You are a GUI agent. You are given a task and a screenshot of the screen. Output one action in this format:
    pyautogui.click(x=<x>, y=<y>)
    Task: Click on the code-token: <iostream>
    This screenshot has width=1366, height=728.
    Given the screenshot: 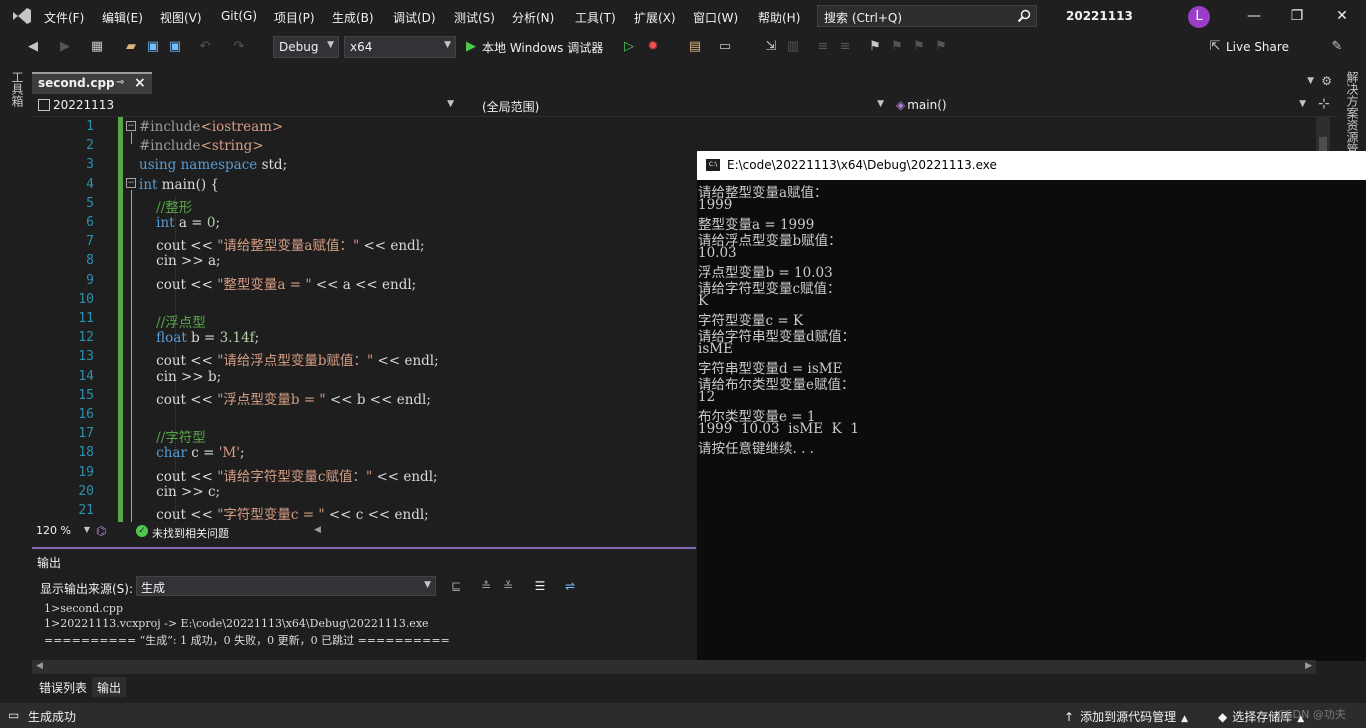 What is the action you would take?
    pyautogui.click(x=242, y=127)
    